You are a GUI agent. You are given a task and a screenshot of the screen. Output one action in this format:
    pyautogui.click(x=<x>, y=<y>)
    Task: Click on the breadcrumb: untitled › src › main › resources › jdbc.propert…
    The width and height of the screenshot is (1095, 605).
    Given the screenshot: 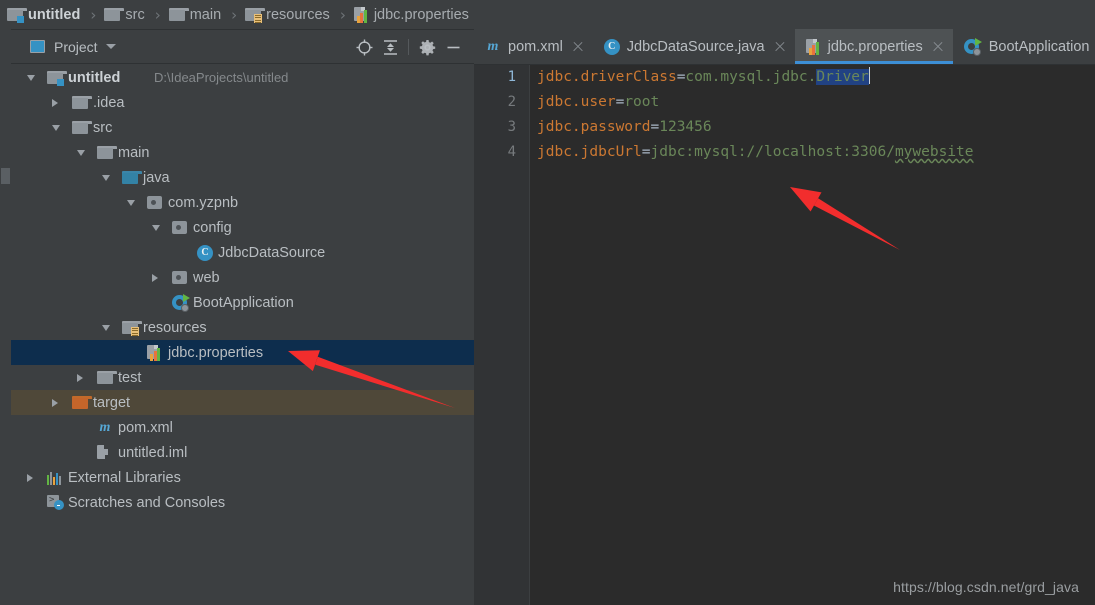 What is the action you would take?
    pyautogui.click(x=547, y=14)
    